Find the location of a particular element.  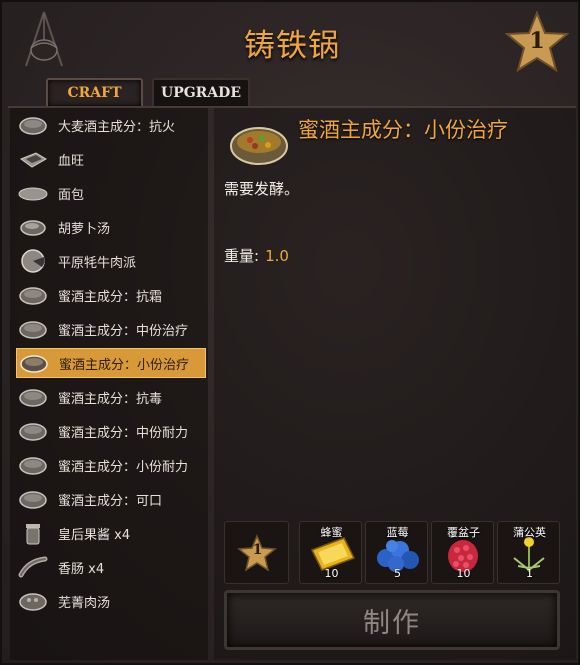

station-level-badge: 1 is located at coordinates (537, 42).